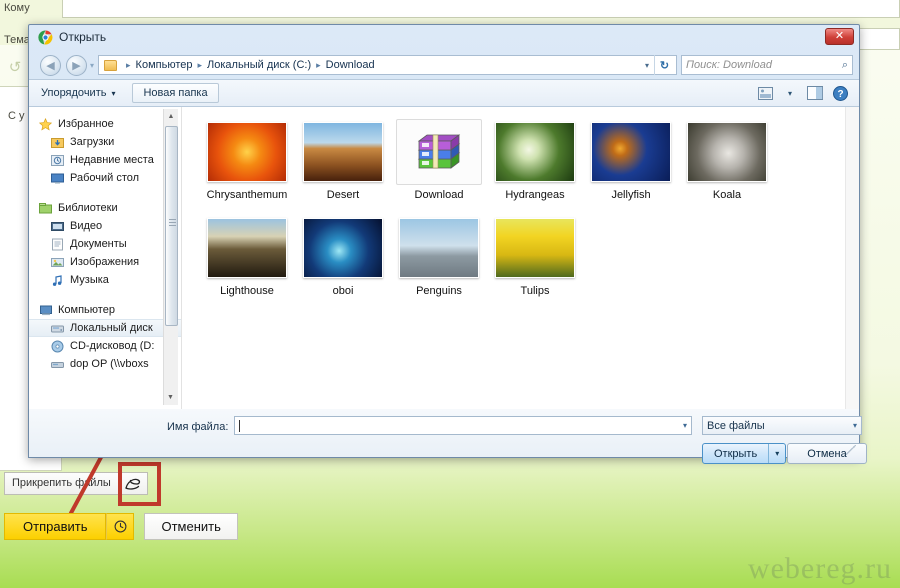 This screenshot has width=900, height=588. Describe the element at coordinates (170, 397) in the screenshot. I see `scroll-down-icon: ▼` at that location.